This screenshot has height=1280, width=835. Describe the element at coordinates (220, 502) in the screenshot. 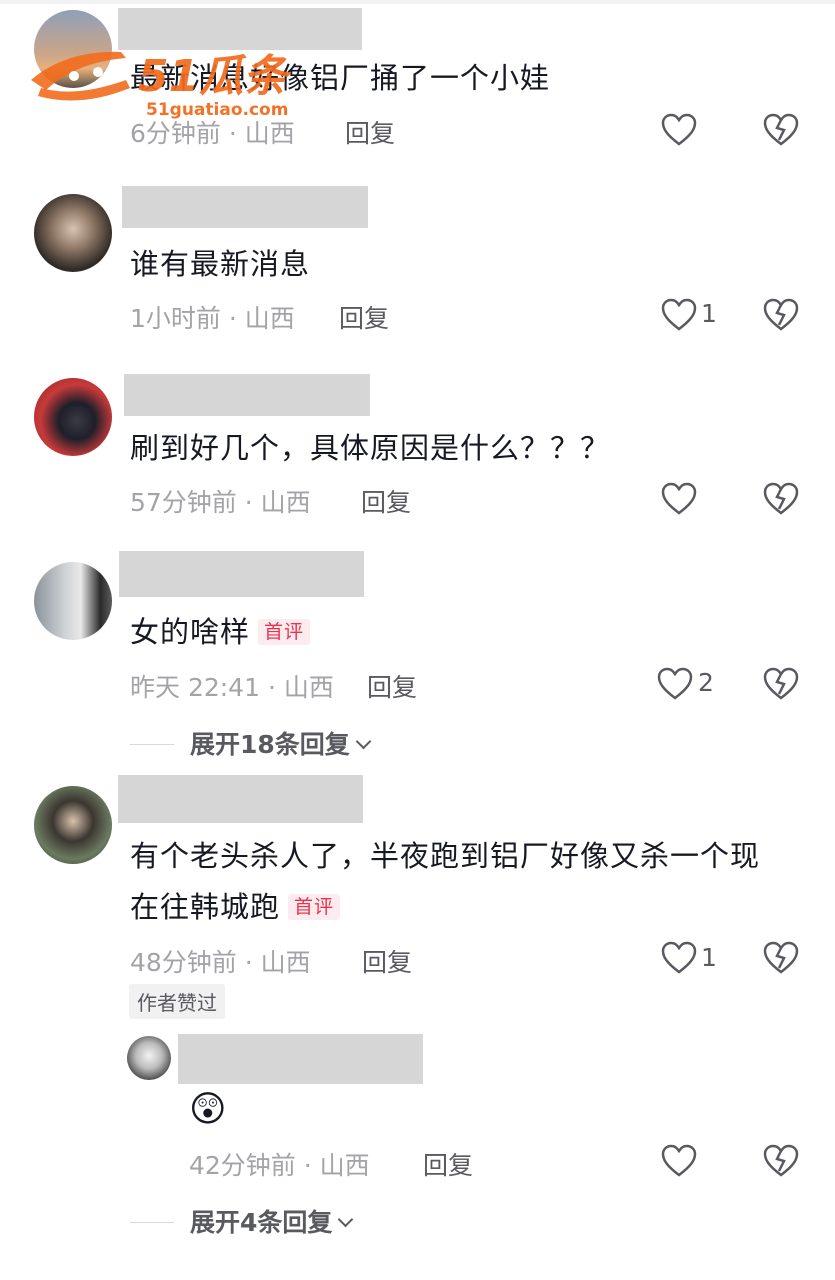

I see `comment-meta: 57分钟前 · 山西` at that location.